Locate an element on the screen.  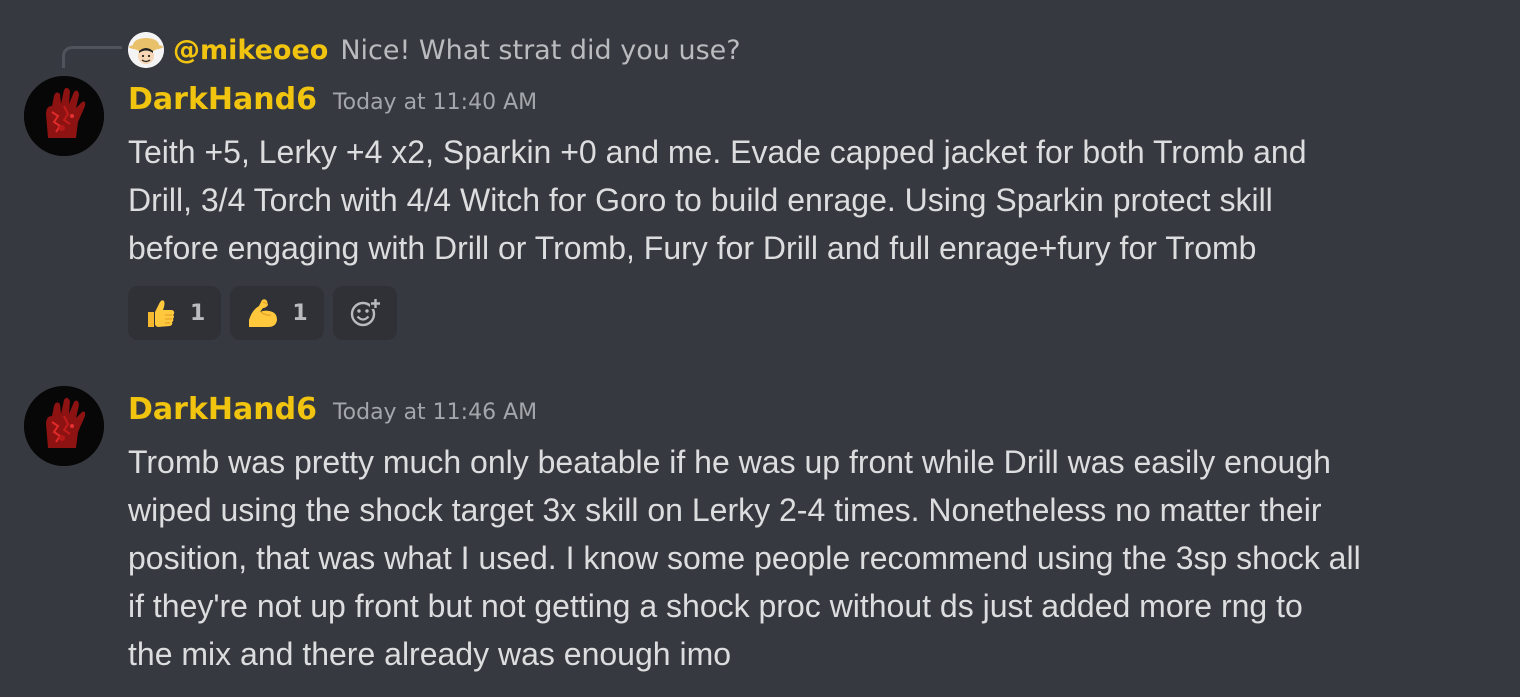
message-header: DarkHand6 Today at 11:46 AM is located at coordinates (332, 414).